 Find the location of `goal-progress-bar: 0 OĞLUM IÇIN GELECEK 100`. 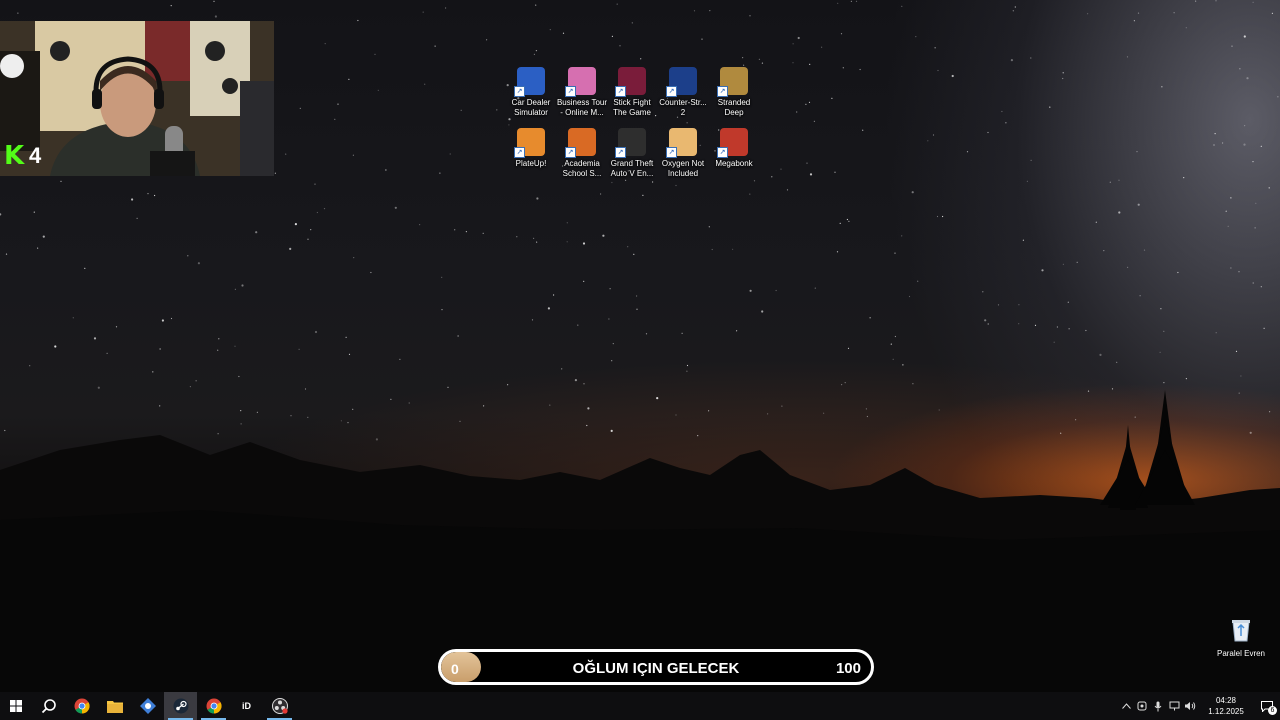

goal-progress-bar: 0 OĞLUM IÇIN GELECEK 100 is located at coordinates (656, 667).